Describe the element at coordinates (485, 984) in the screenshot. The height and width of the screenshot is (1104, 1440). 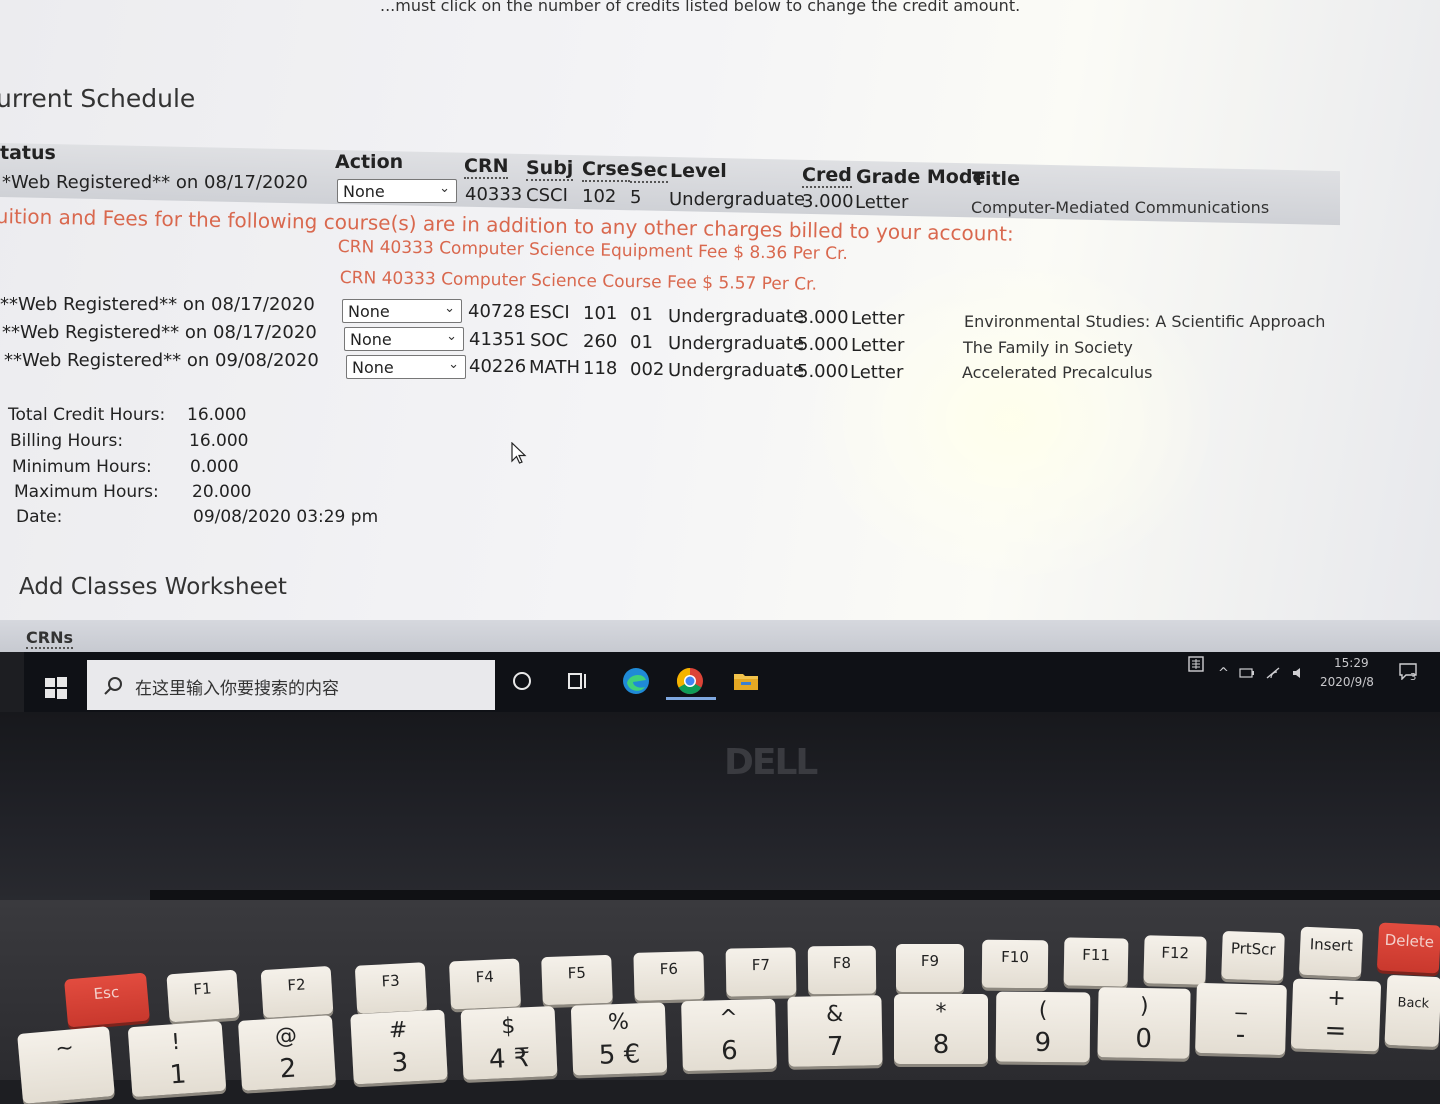
I see `key-f4: F4` at that location.